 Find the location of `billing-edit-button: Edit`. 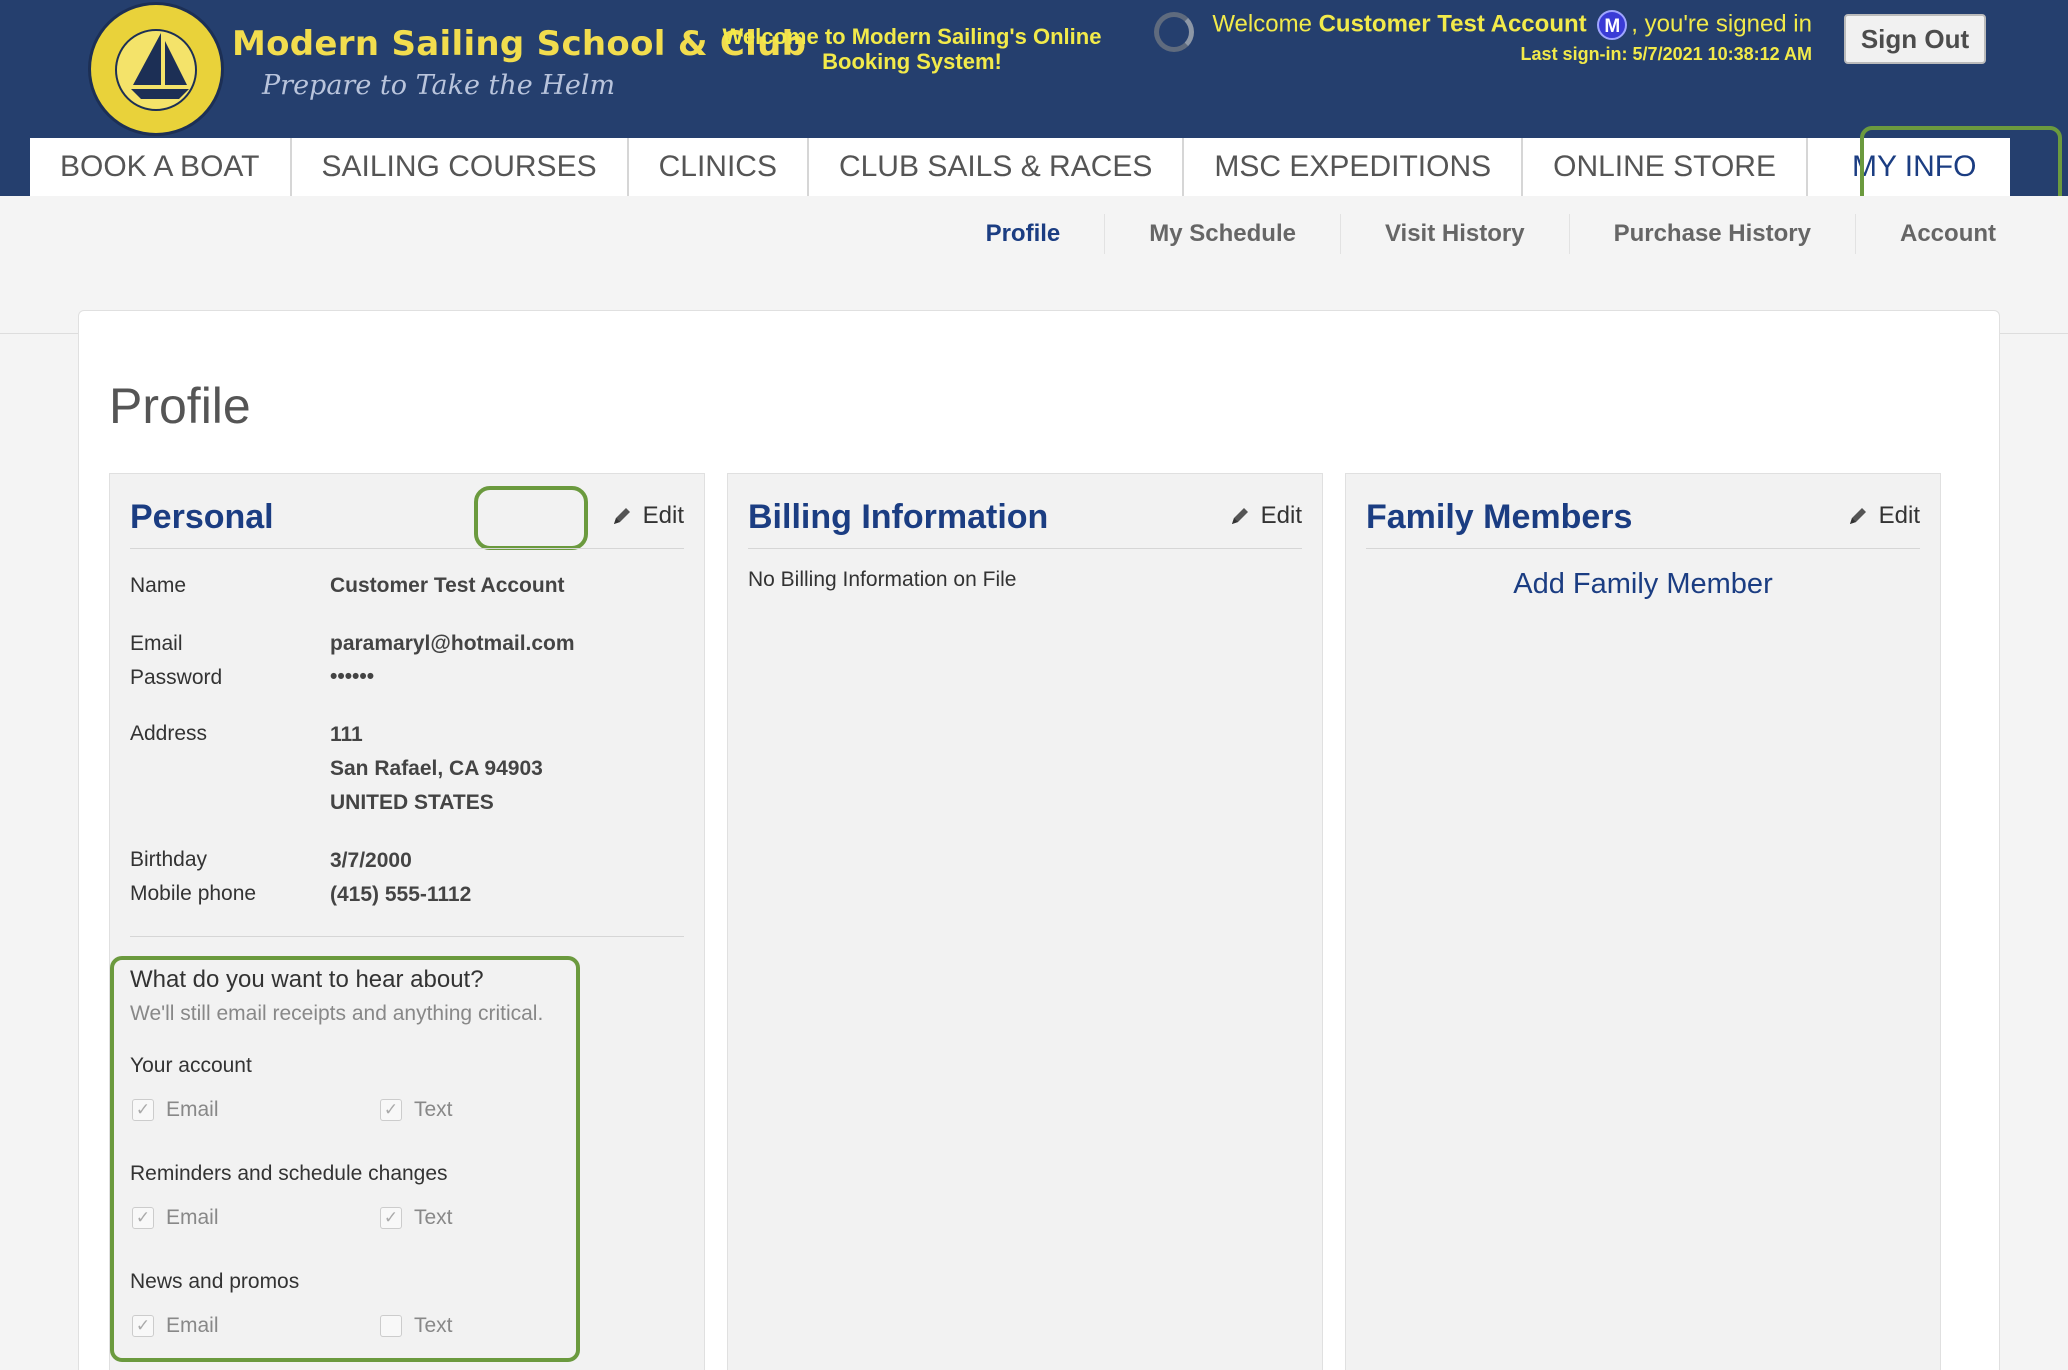

billing-edit-button: Edit is located at coordinates (1265, 516).